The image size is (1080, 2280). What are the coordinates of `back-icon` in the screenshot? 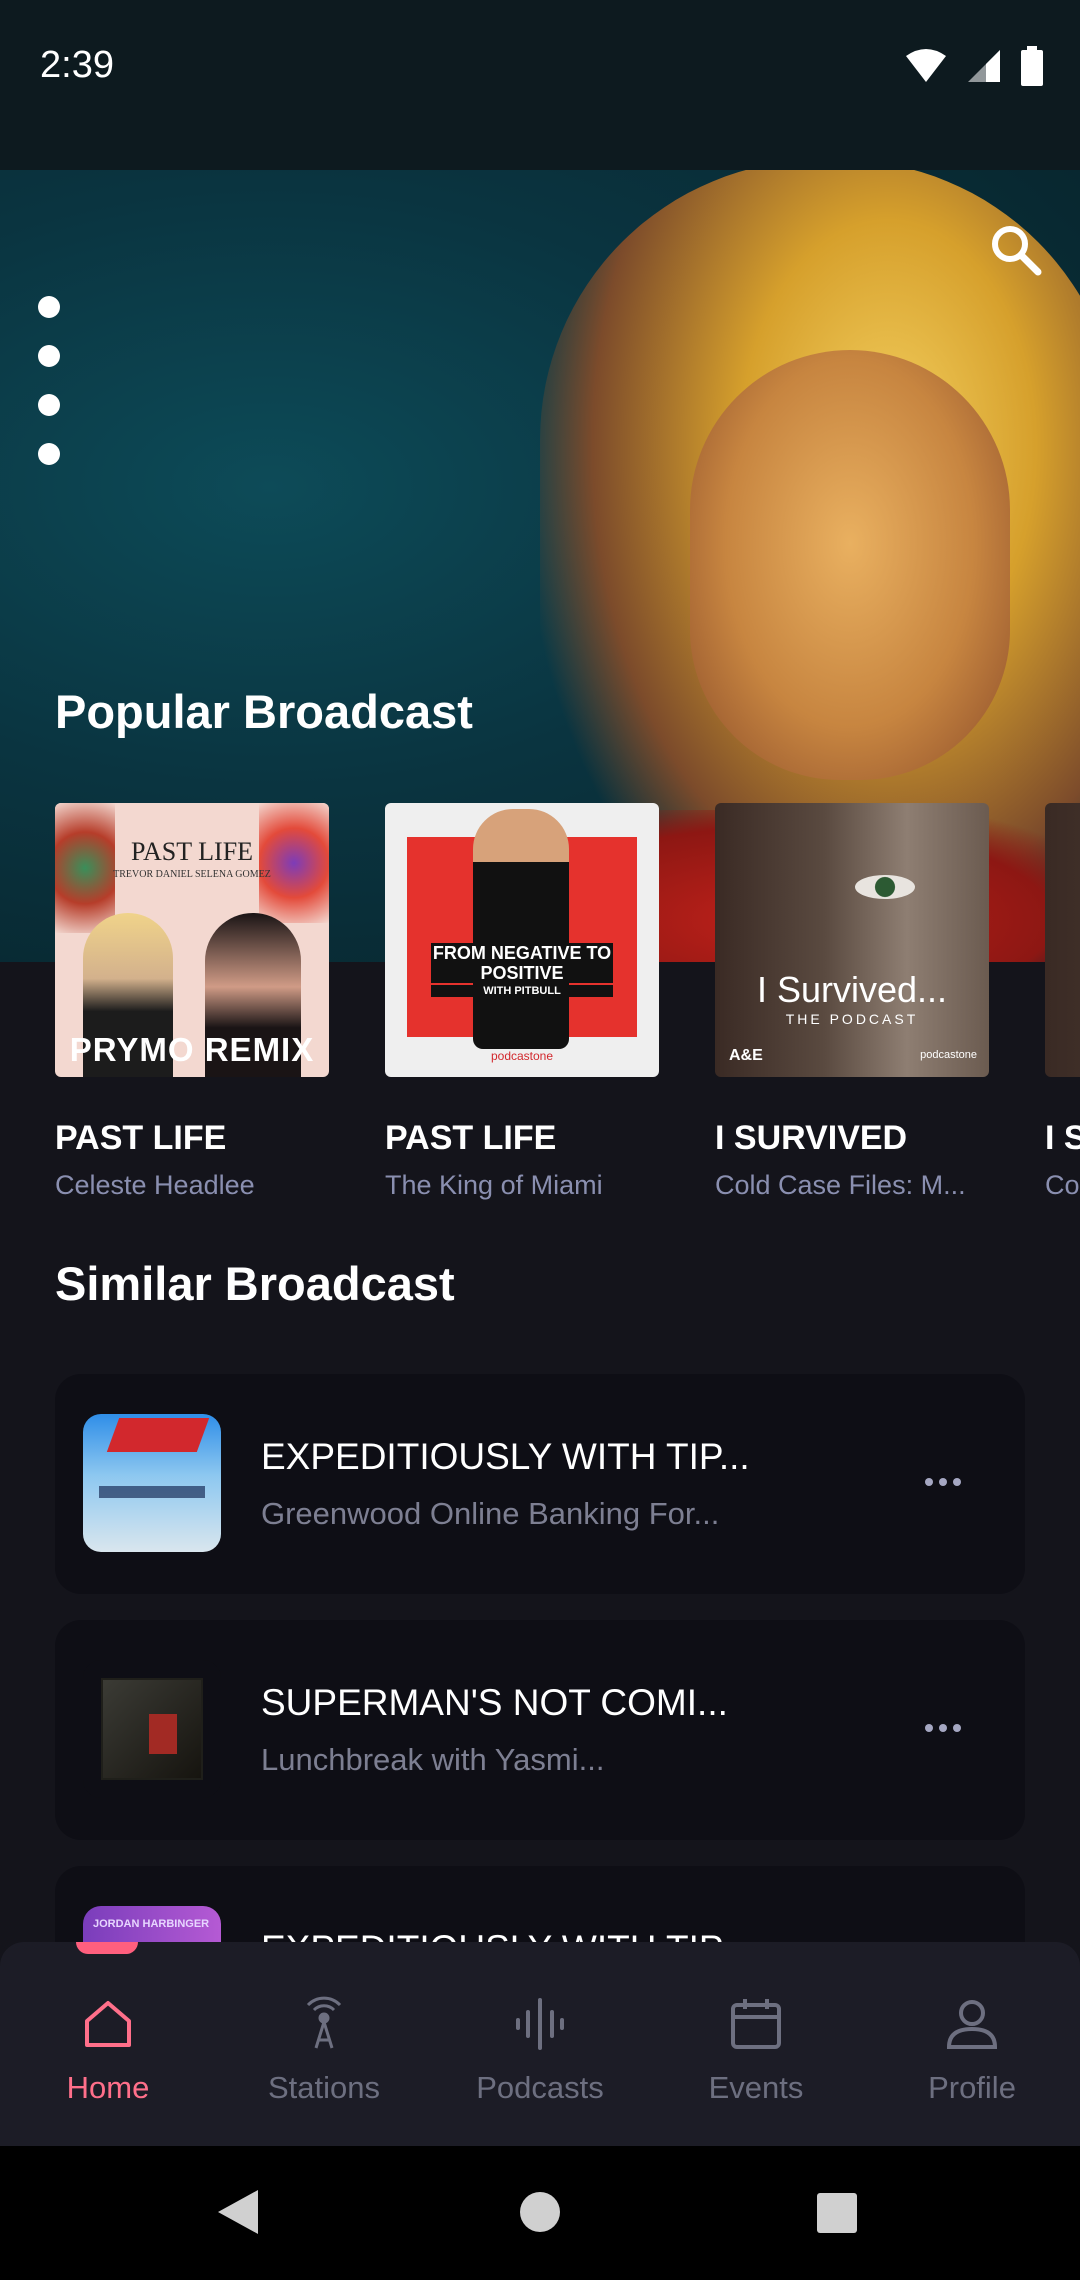 It's located at (238, 2212).